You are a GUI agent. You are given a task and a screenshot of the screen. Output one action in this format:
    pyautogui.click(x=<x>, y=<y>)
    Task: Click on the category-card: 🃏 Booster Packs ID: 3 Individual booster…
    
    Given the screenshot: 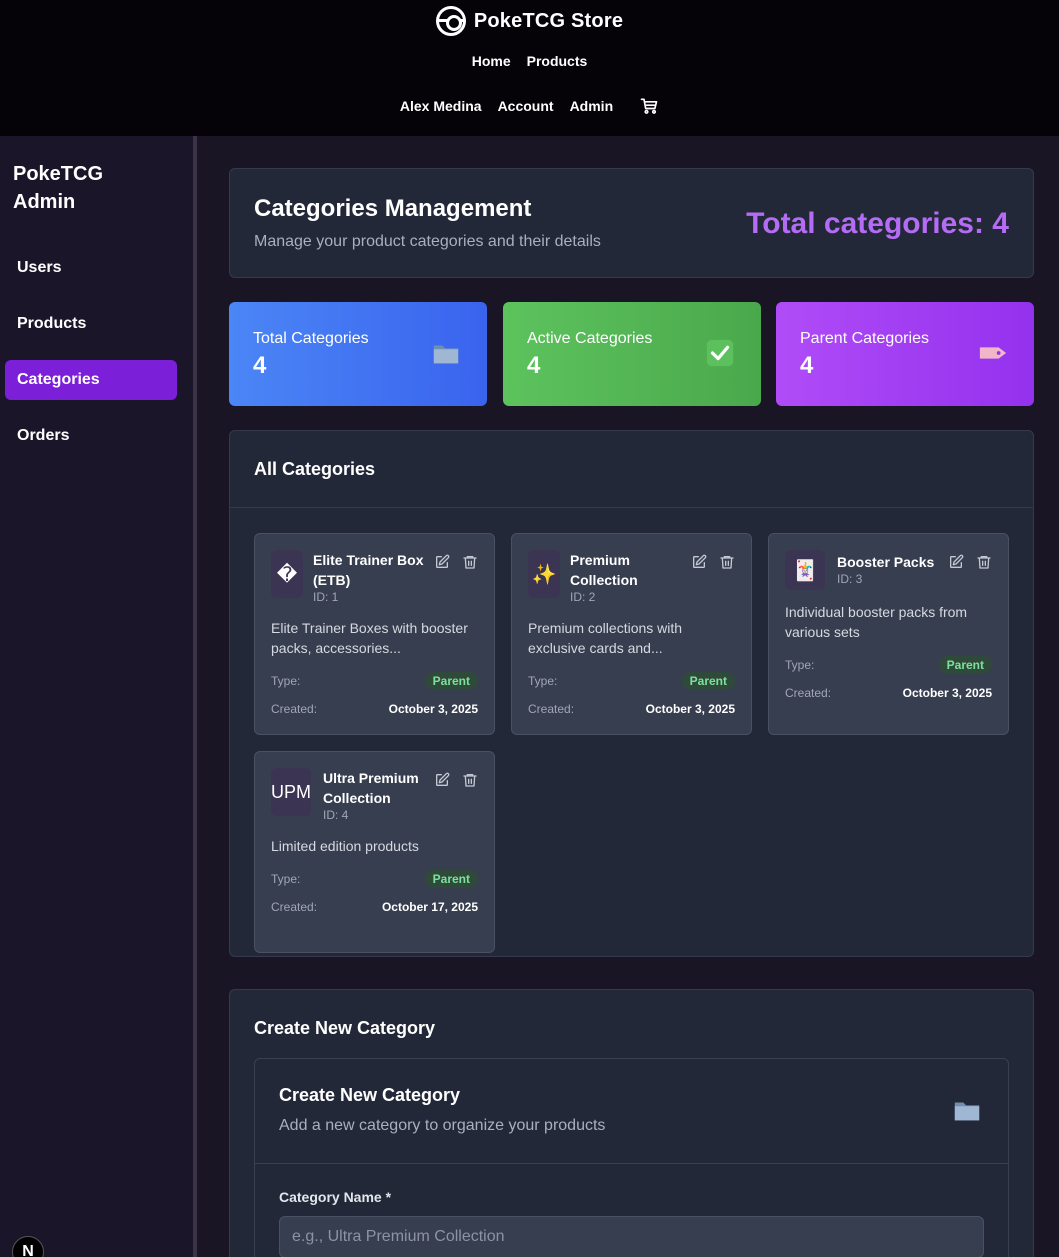 What is the action you would take?
    pyautogui.click(x=888, y=634)
    